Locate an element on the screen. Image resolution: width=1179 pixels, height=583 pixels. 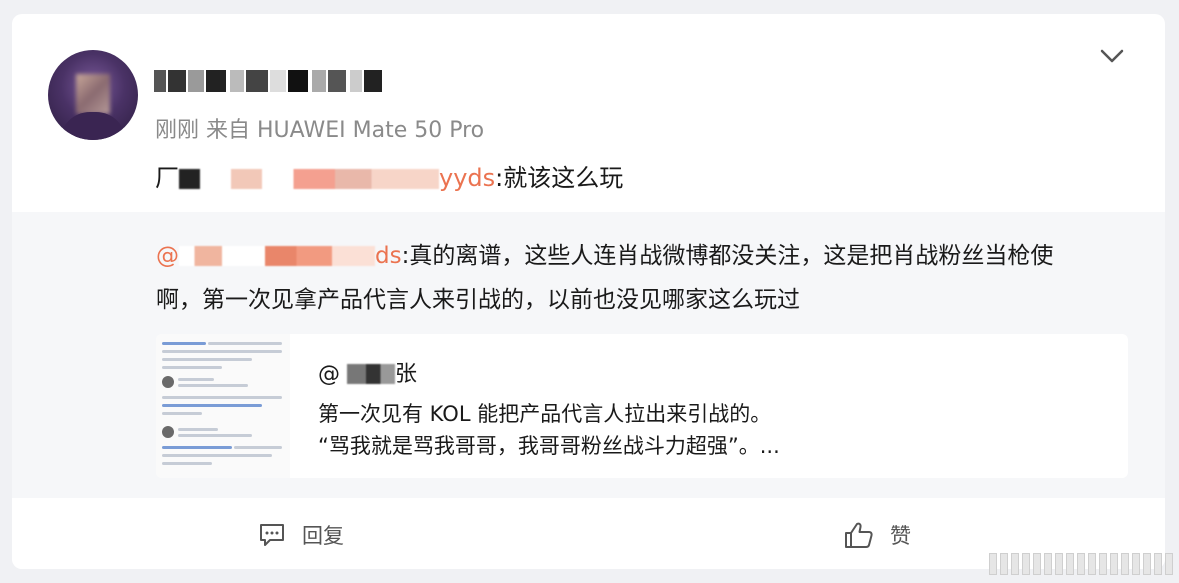
post-text-prefix: 厂 is located at coordinates (167, 178).